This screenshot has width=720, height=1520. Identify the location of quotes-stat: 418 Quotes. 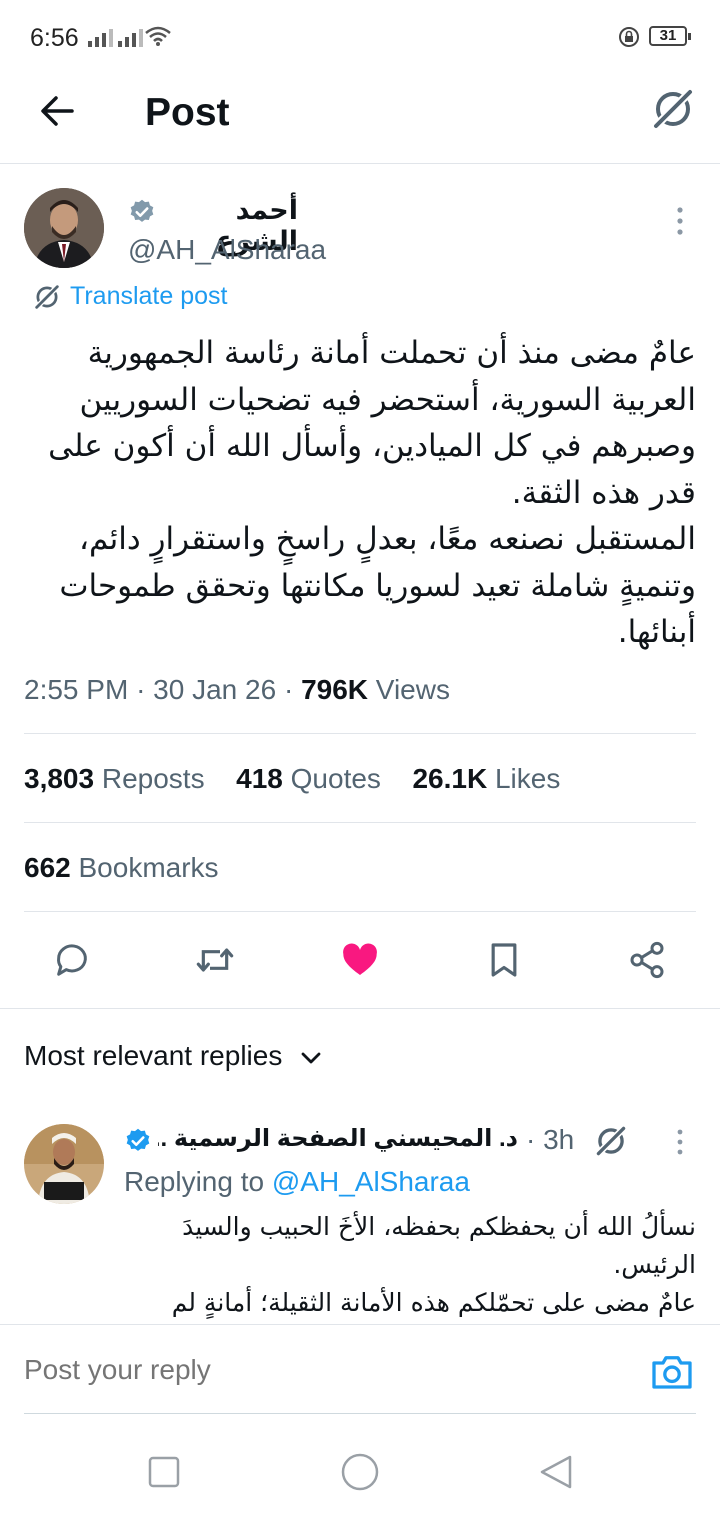
(308, 778).